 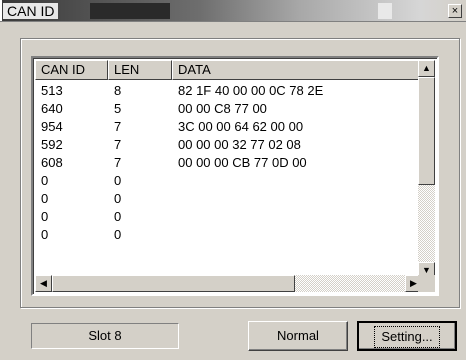 I want to click on table-row: 608 7 00 00 00 CB 77 0D 00, so click(x=228, y=163).